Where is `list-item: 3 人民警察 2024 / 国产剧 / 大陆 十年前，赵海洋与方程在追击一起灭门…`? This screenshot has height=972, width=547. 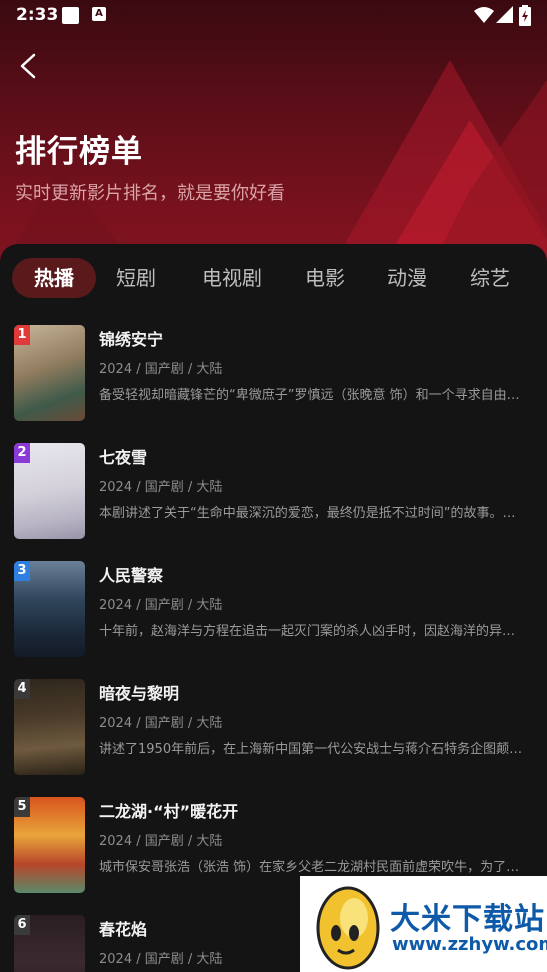 list-item: 3 人民警察 2024 / 国产剧 / 大陆 十年前，赵海洋与方程在追击一起灭门… is located at coordinates (273, 606).